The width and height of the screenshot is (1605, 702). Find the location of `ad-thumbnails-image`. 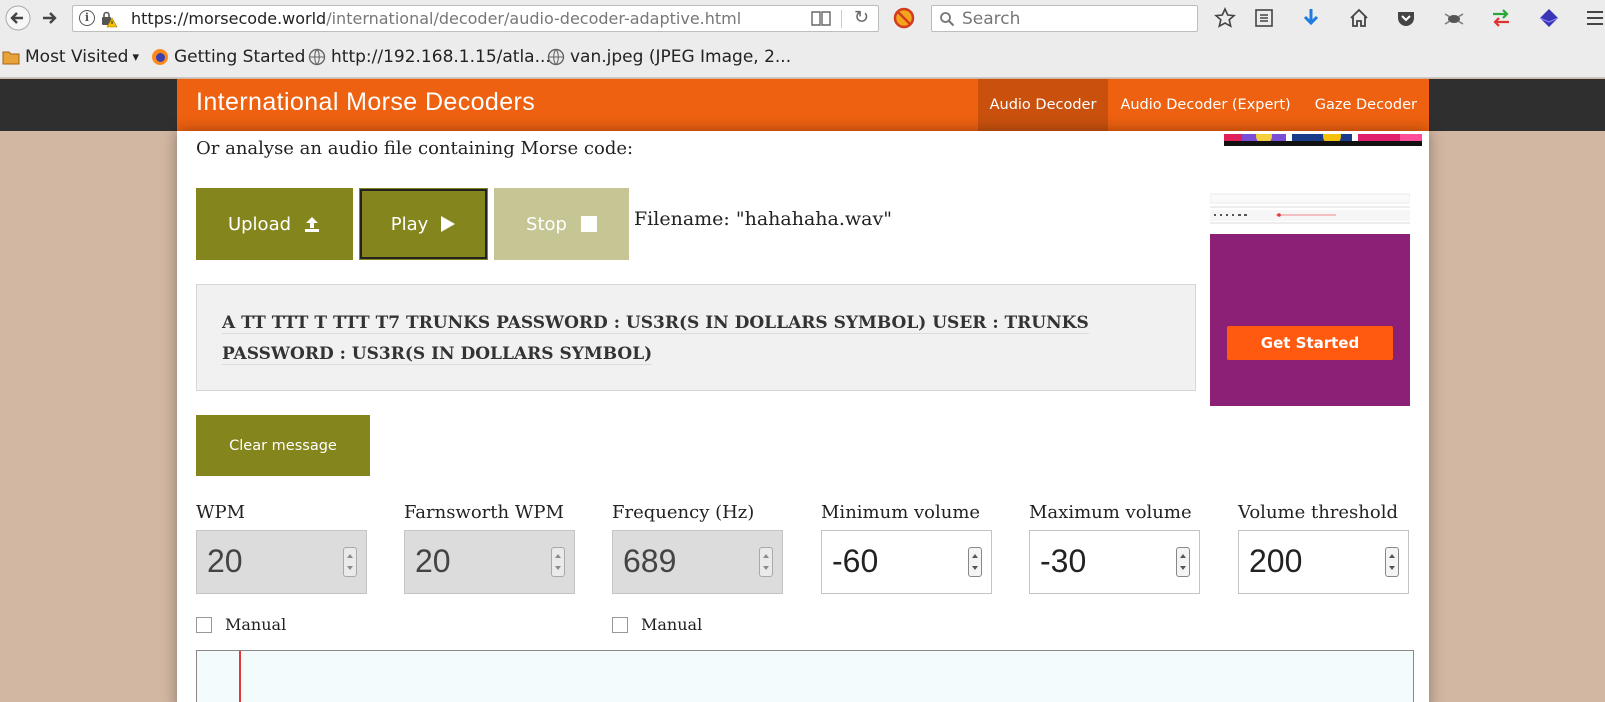

ad-thumbnails-image is located at coordinates (1323, 136).